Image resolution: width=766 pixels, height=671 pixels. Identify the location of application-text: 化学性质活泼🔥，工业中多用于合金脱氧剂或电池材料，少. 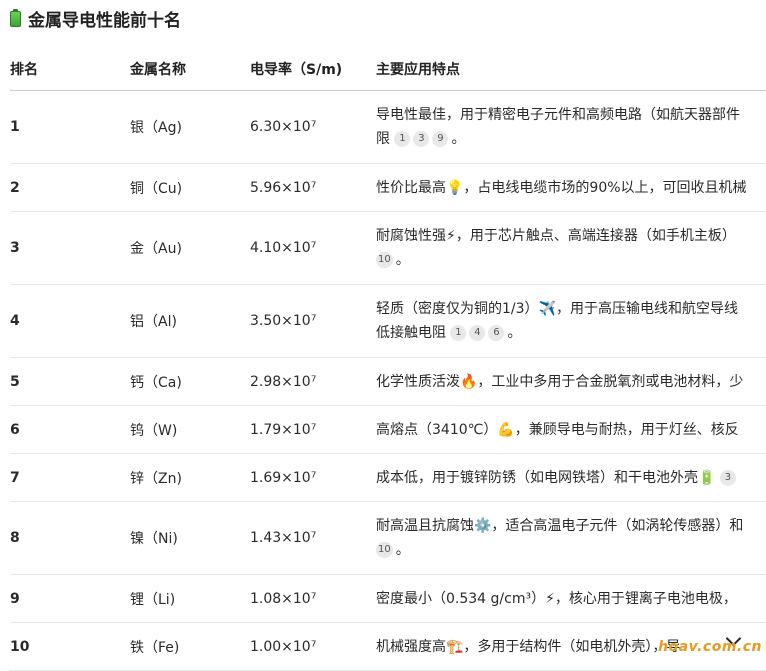
(560, 381).